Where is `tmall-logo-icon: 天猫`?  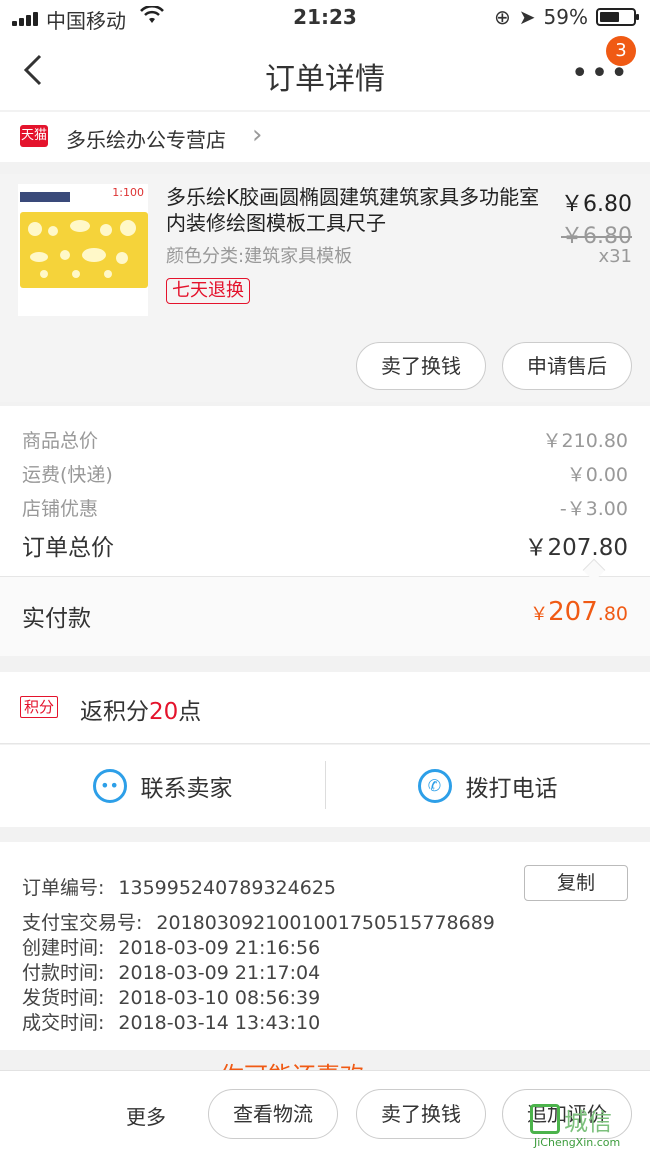 tmall-logo-icon: 天猫 is located at coordinates (34, 136).